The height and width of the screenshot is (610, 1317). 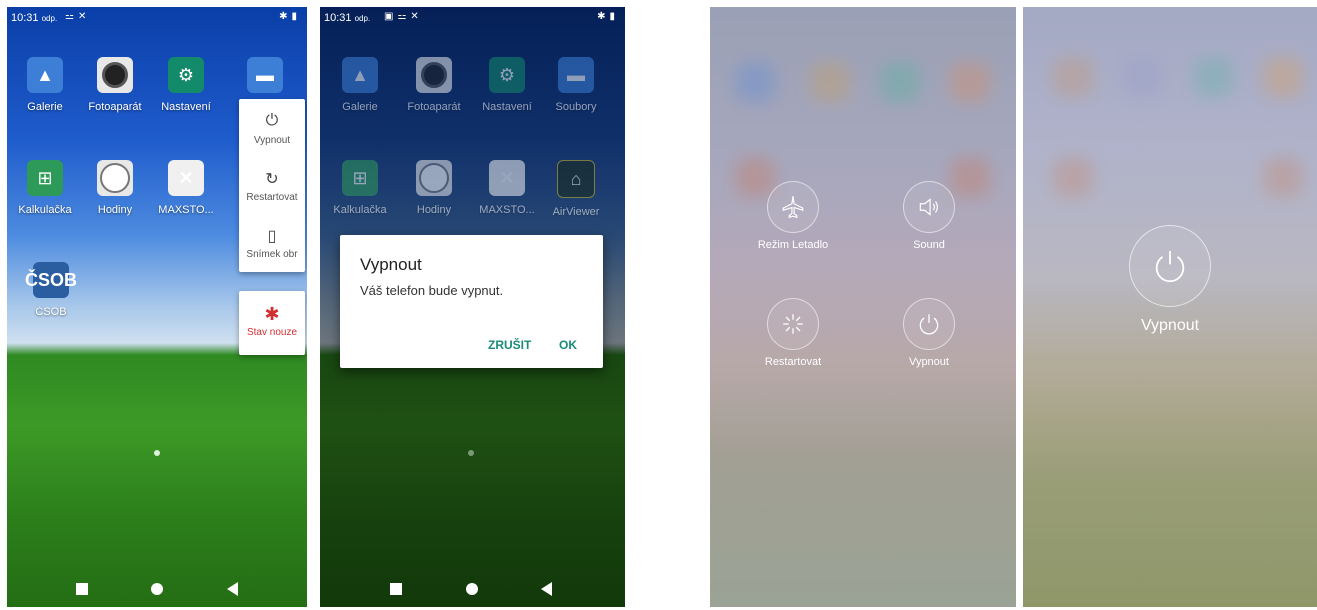 I want to click on app-label: Nastavení, so click(x=186, y=107).